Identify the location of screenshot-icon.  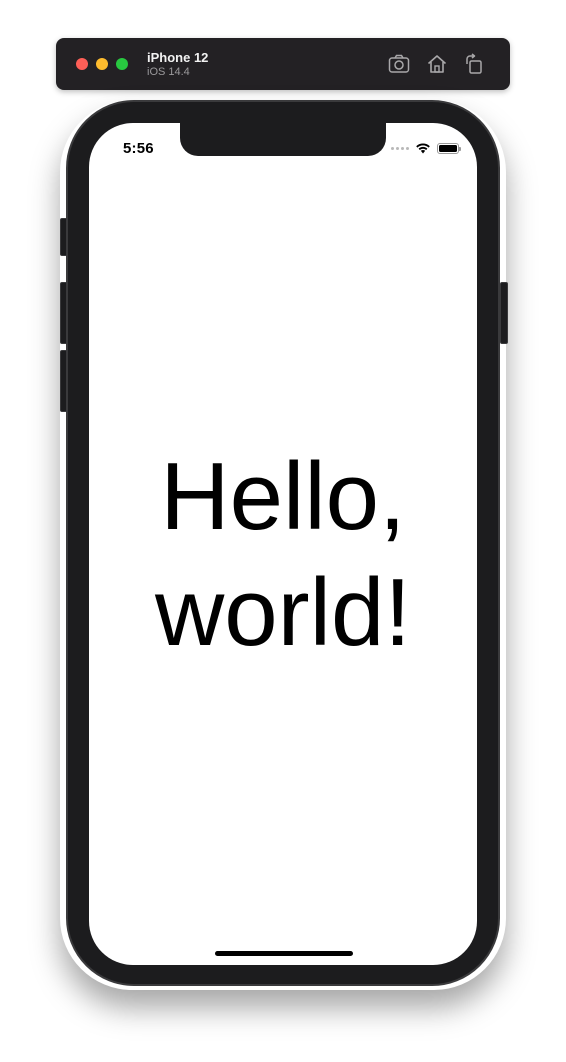
(399, 63).